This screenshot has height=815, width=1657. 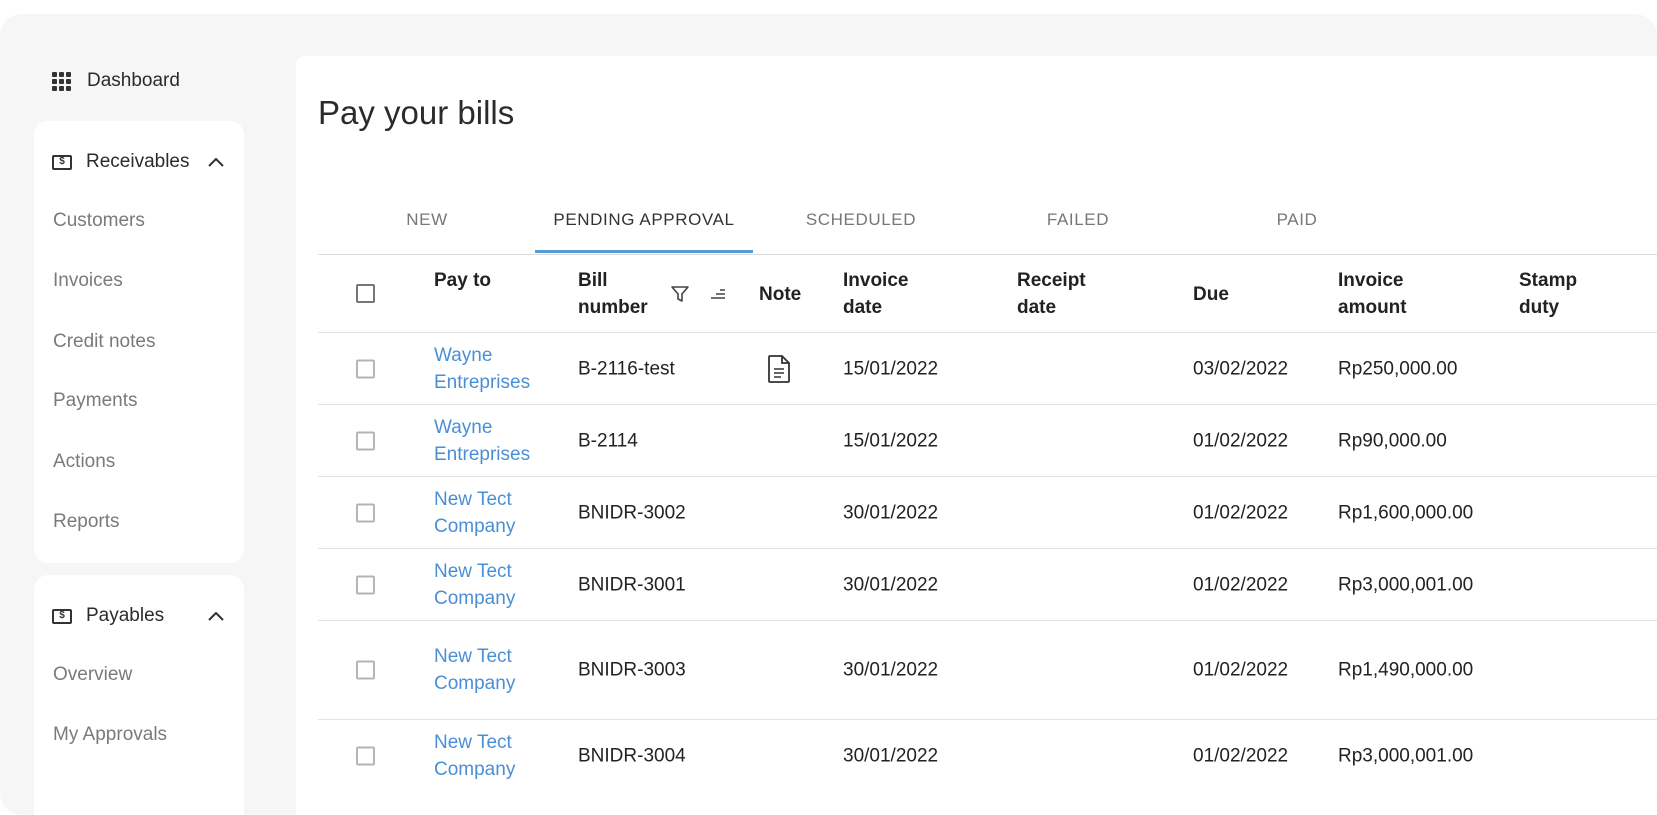 I want to click on bill-number: BNIDR-3003, so click(x=632, y=670).